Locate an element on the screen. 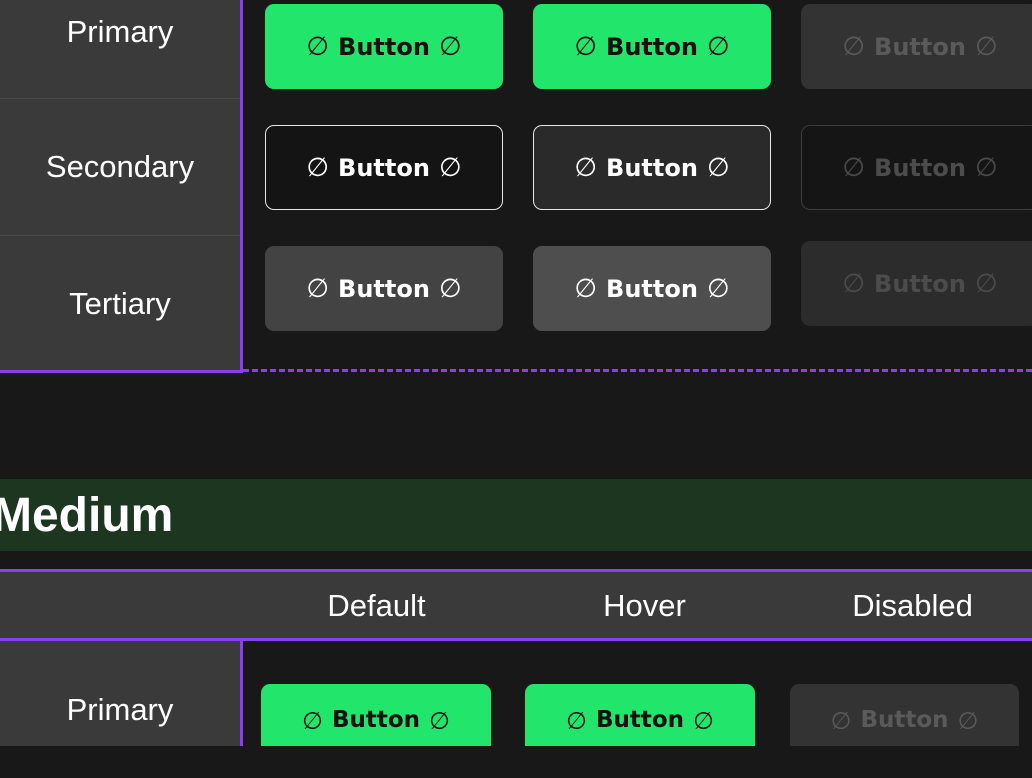 Image resolution: width=1032 pixels, height=778 pixels. secondary-button-hover: ∅ Button ∅ is located at coordinates (652, 167).